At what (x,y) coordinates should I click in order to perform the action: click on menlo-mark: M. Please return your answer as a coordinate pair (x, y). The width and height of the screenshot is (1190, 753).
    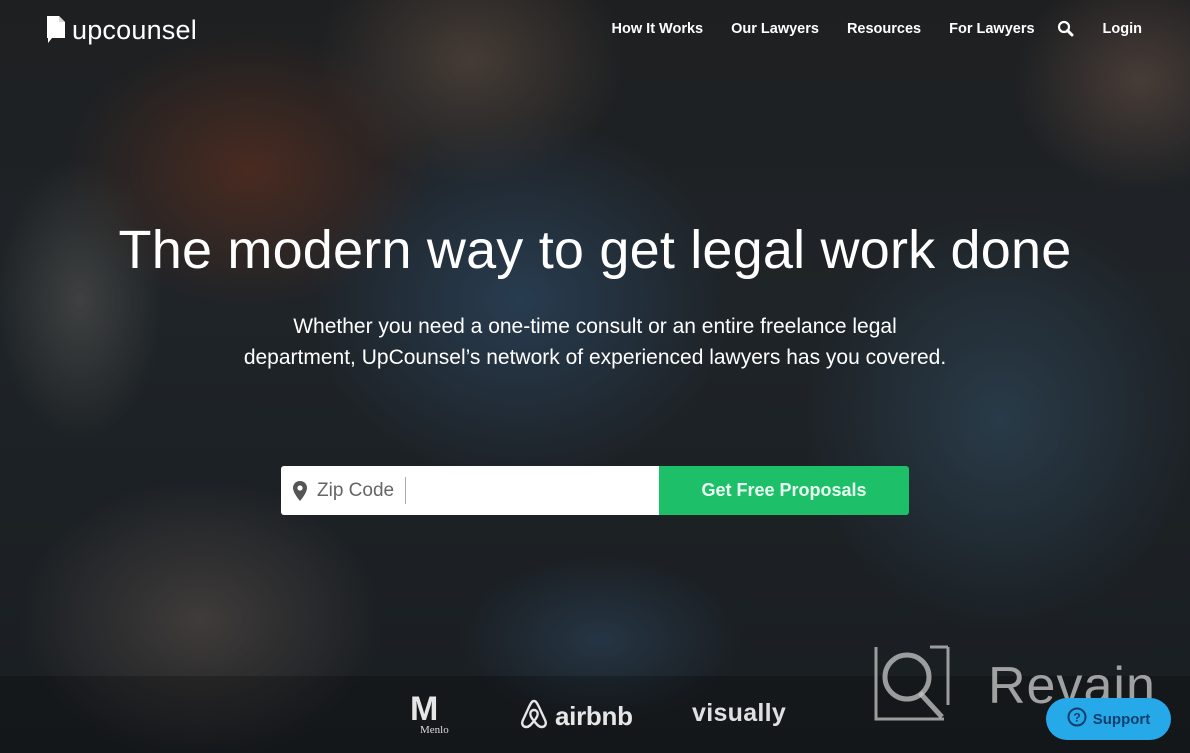
    Looking at the image, I should click on (424, 709).